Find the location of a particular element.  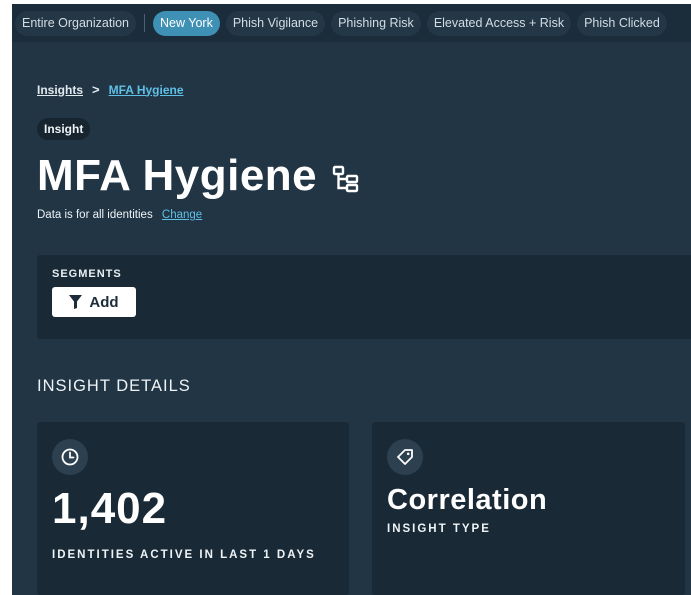

add-segment-label: Add is located at coordinates (104, 302).